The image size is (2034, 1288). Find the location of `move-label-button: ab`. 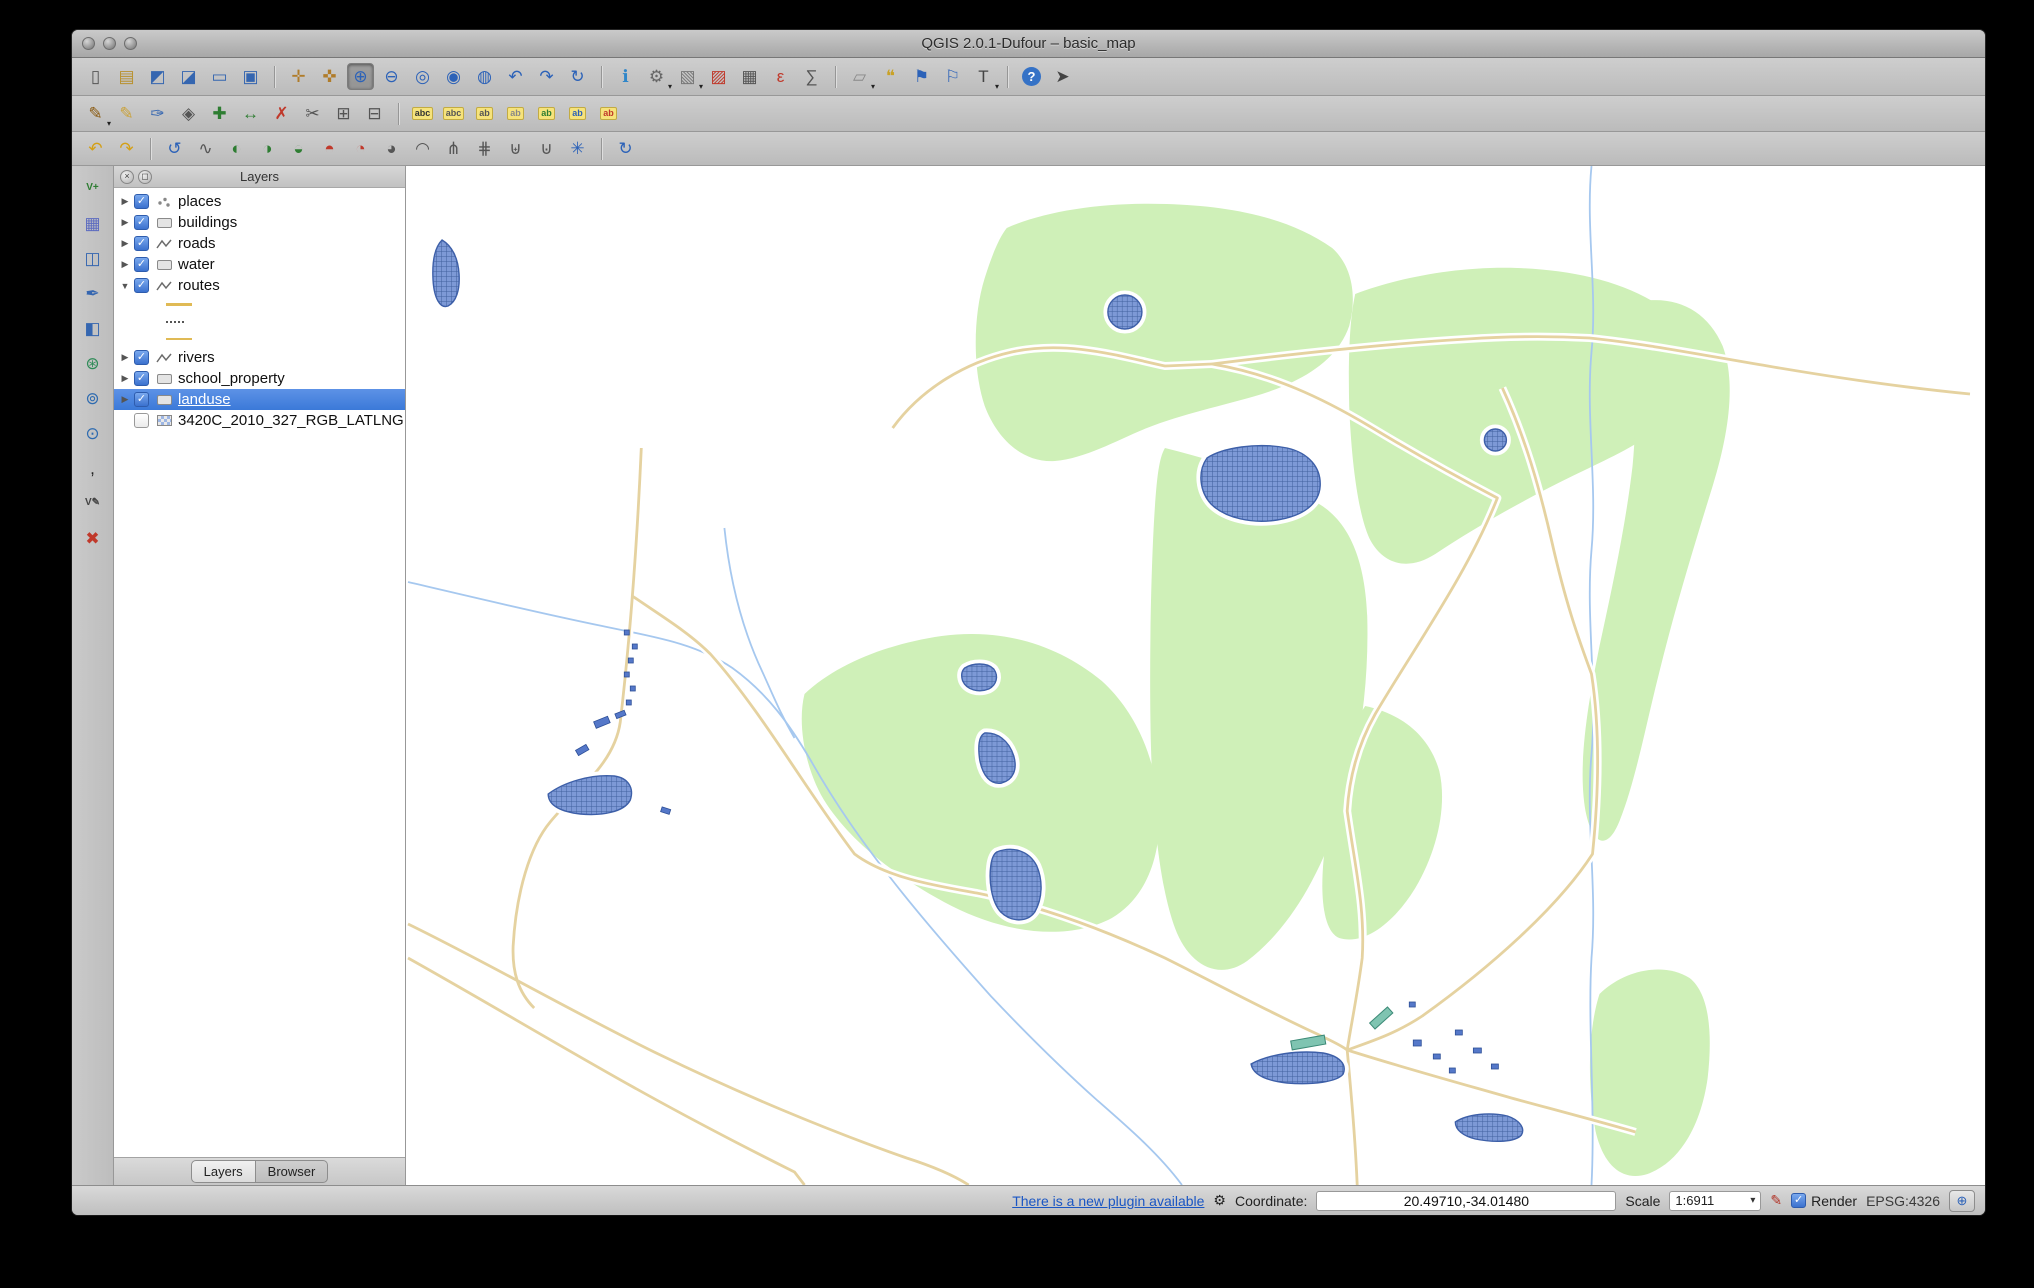

move-label-button: ab is located at coordinates (546, 113).